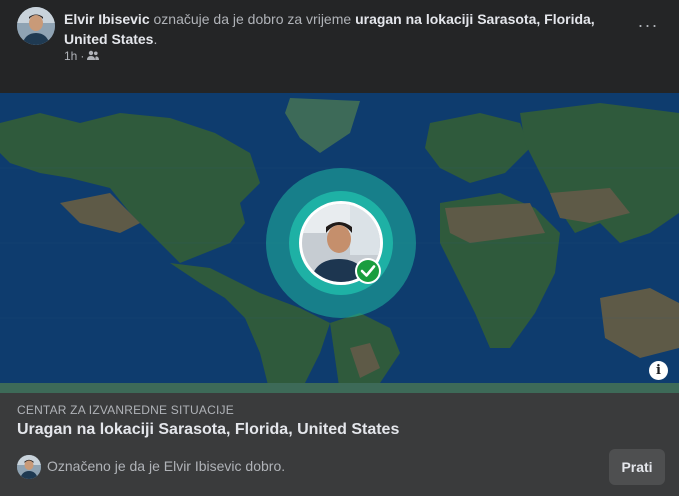 This screenshot has width=679, height=496. Describe the element at coordinates (339, 388) in the screenshot. I see `antarctica-land` at that location.